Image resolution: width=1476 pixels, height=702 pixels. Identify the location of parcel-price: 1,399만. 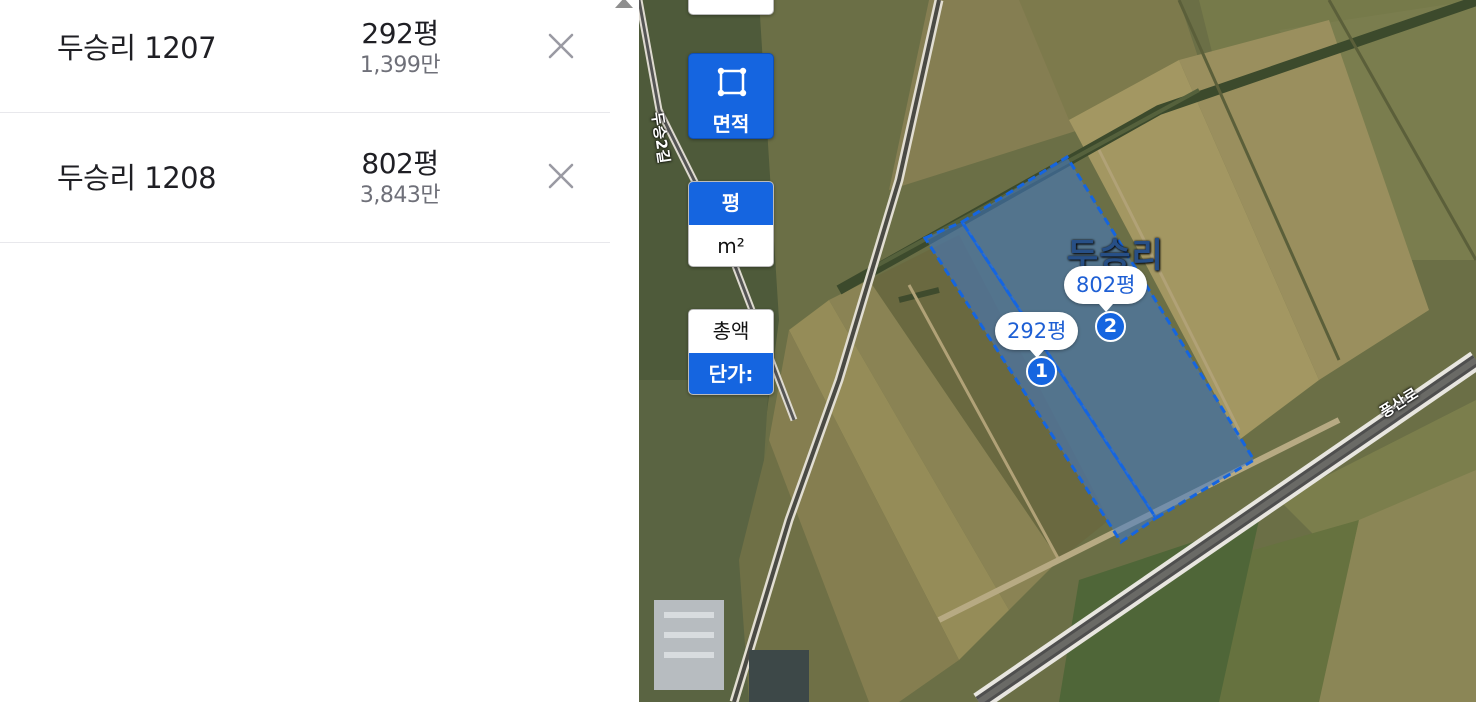
(400, 65).